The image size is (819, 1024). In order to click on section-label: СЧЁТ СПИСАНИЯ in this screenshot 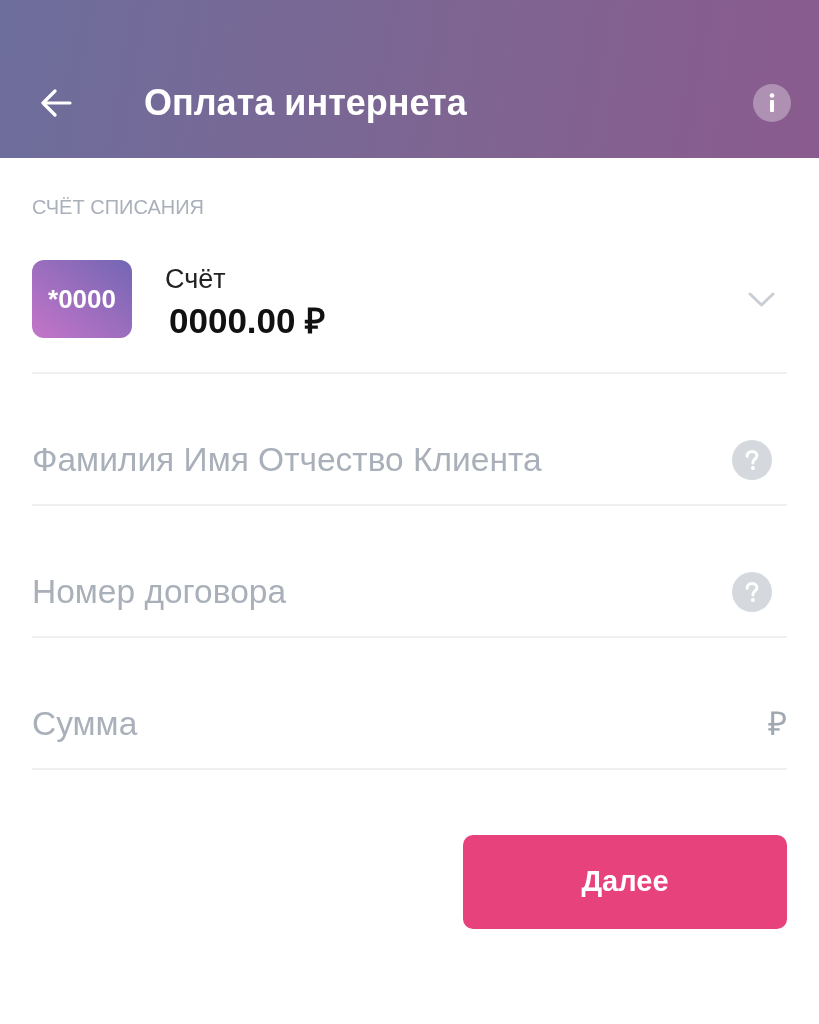, I will do `click(118, 207)`.